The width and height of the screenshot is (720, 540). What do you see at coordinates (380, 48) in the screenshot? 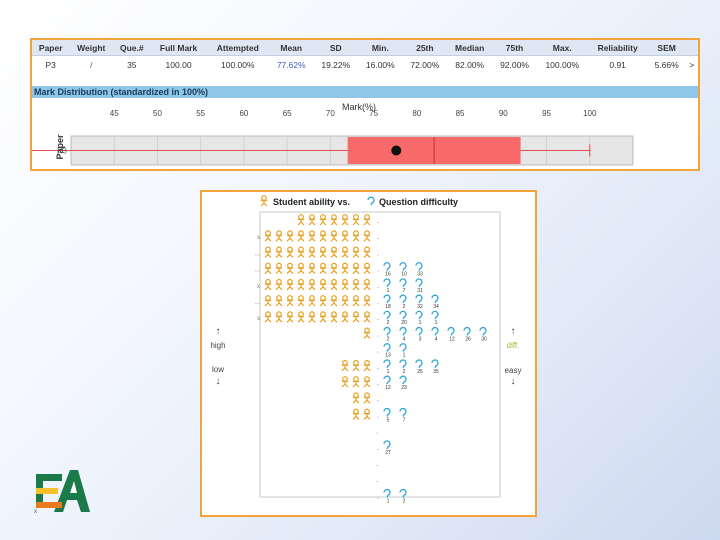
I see `column-header: Min.` at bounding box center [380, 48].